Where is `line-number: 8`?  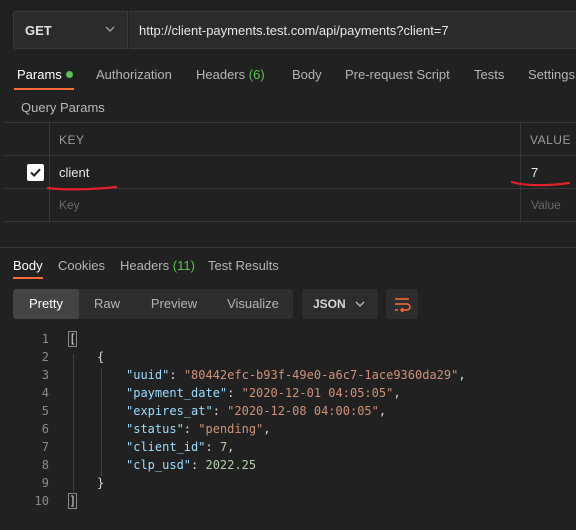
line-number: 8 is located at coordinates (45, 465).